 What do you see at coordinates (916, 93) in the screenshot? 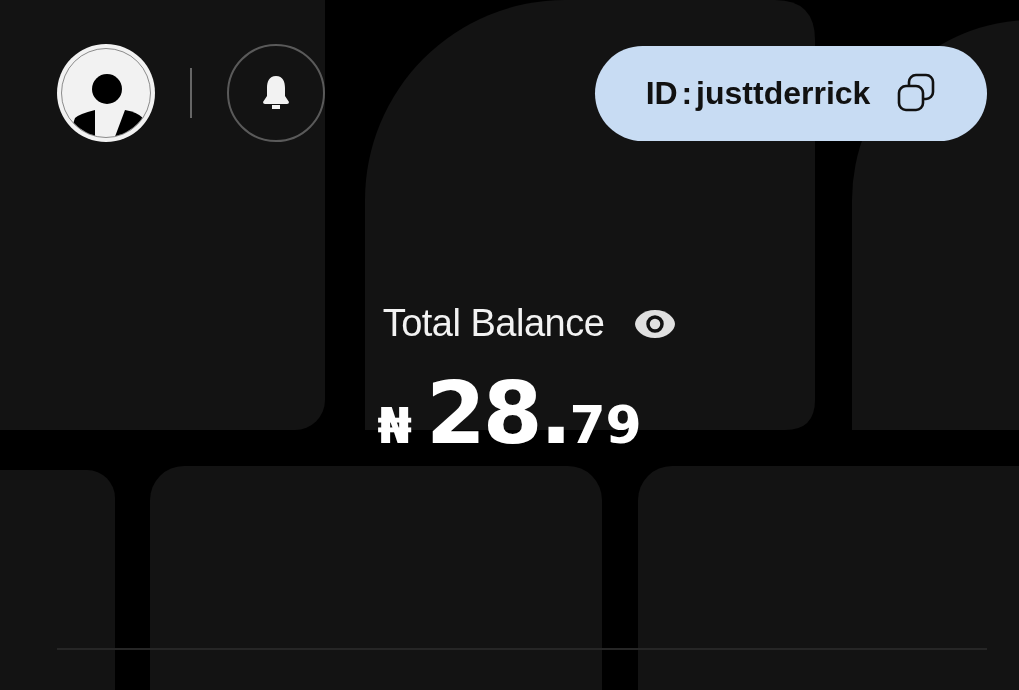
I see `copy-icon` at bounding box center [916, 93].